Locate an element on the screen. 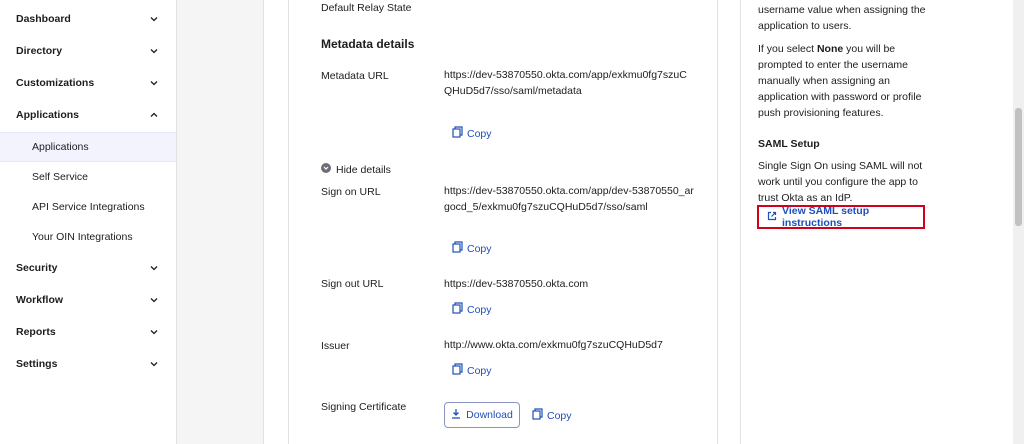 The height and width of the screenshot is (444, 1024). sidebar-subitem-label: API Service Integrations is located at coordinates (88, 207).